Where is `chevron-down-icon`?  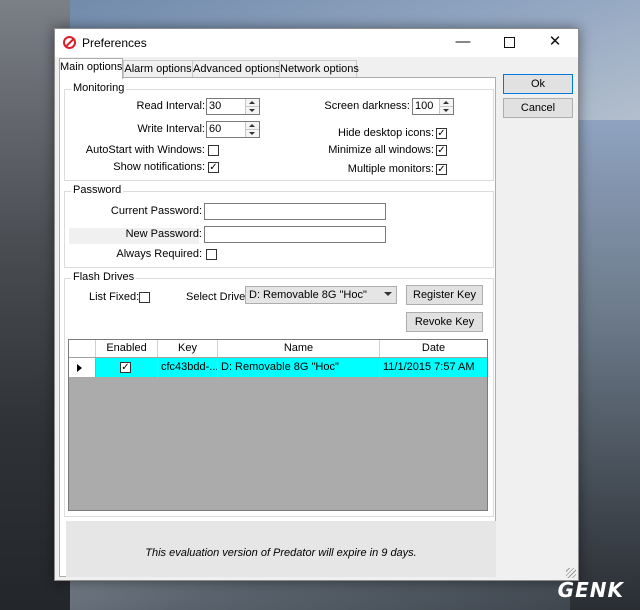
chevron-down-icon is located at coordinates (388, 294).